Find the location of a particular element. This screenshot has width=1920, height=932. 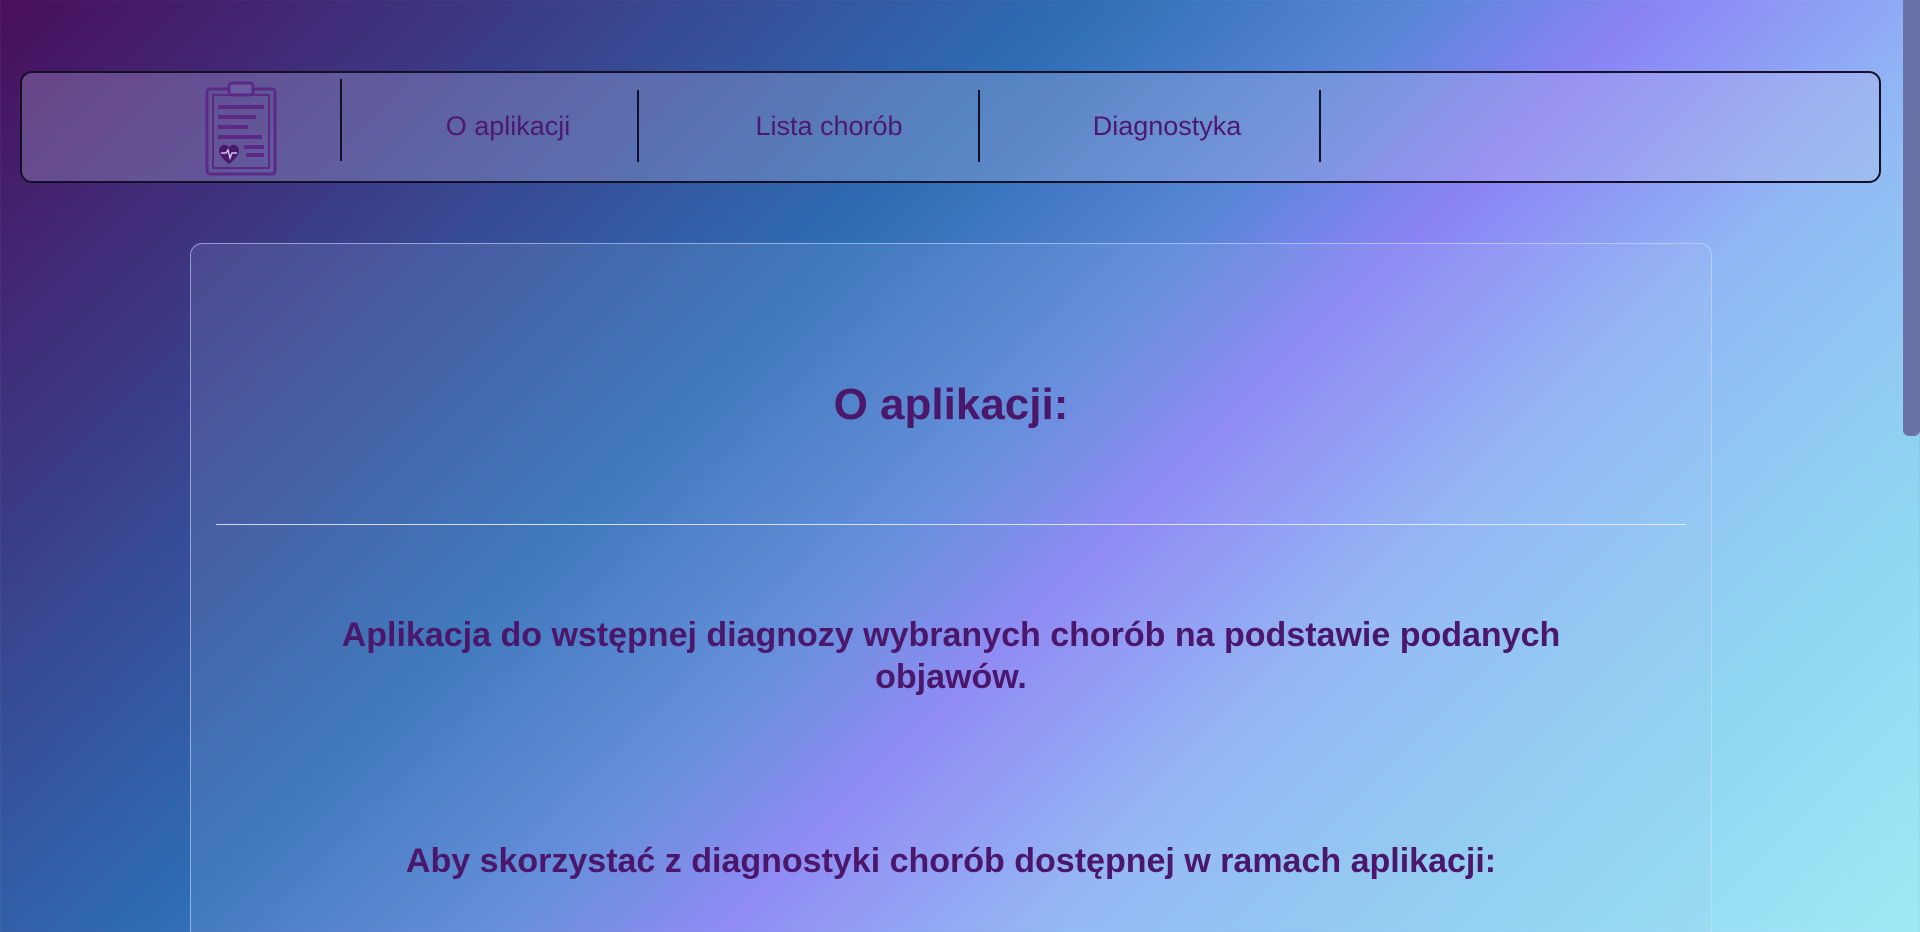

page-title: O aplikacji: is located at coordinates (951, 404).